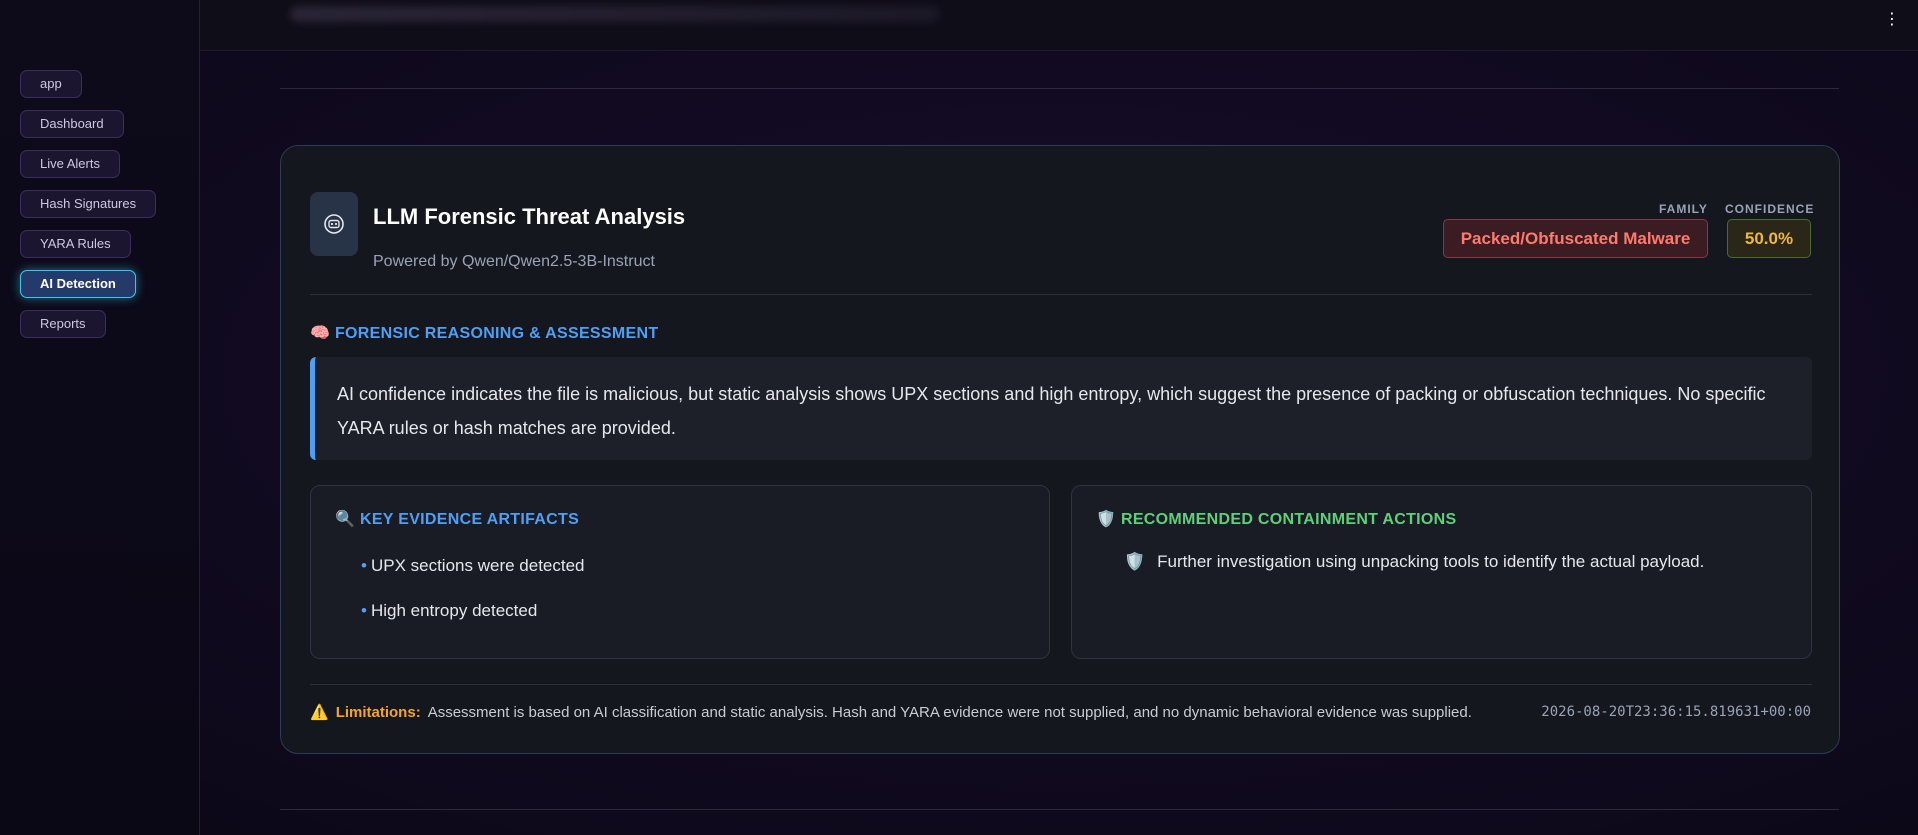 The width and height of the screenshot is (1918, 835). I want to click on evidence-heading-label: KEY EVIDENCE ARTIFACTS, so click(469, 519).